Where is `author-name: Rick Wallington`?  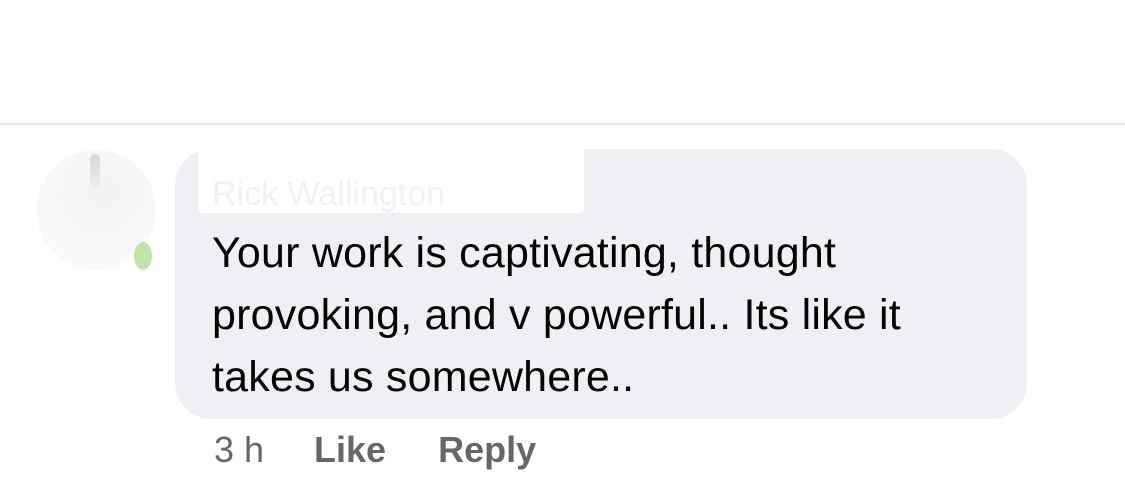 author-name: Rick Wallington is located at coordinates (328, 194).